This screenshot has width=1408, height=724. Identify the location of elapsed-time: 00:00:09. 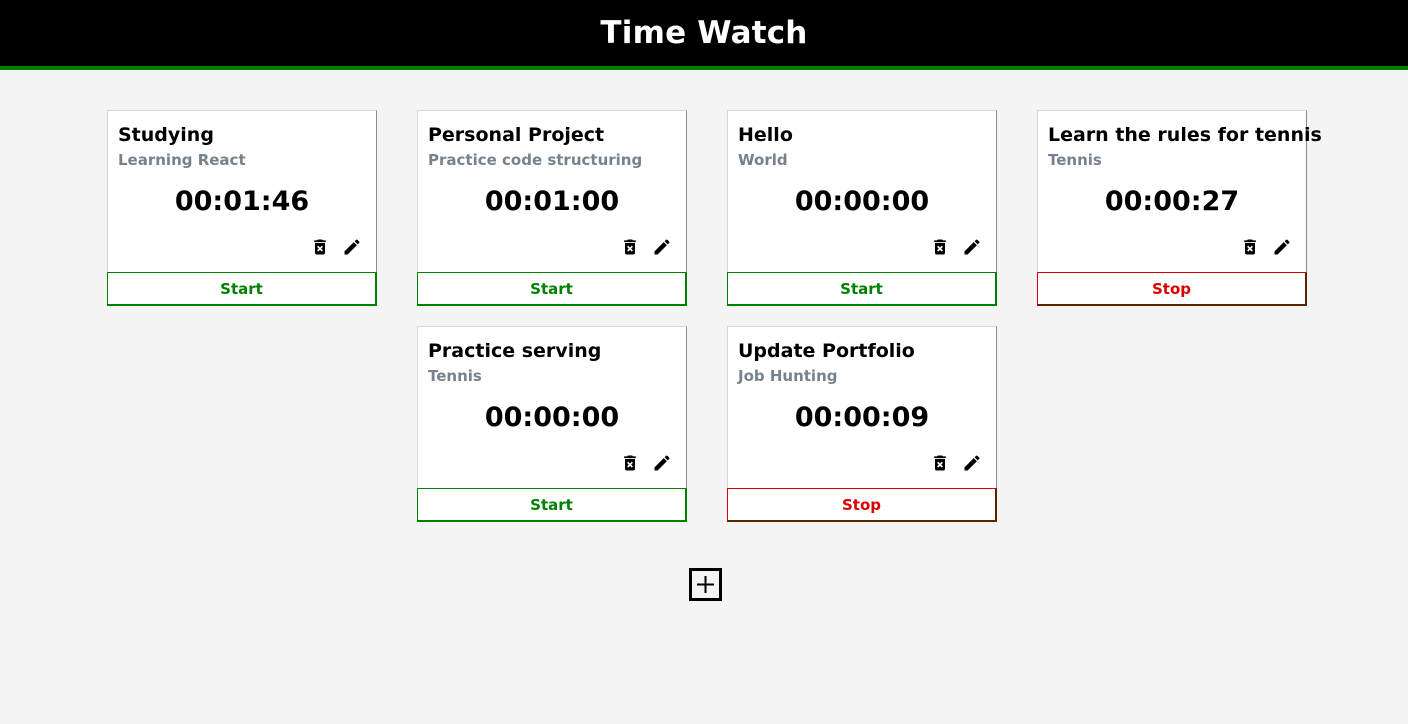
(862, 417).